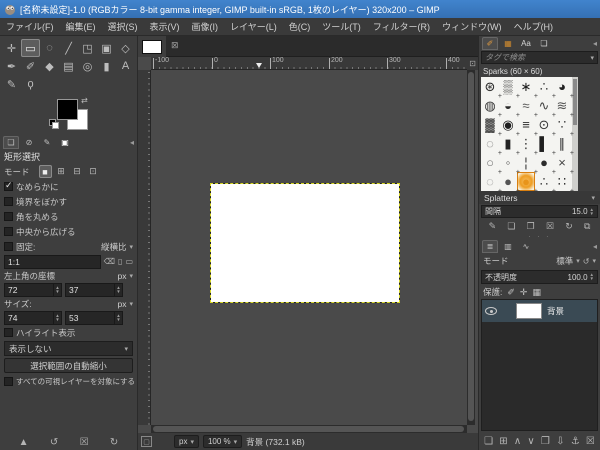 The image size is (600, 450). What do you see at coordinates (222, 441) in the screenshot?
I see `zoom-dropdown: 100 % ▾` at bounding box center [222, 441].